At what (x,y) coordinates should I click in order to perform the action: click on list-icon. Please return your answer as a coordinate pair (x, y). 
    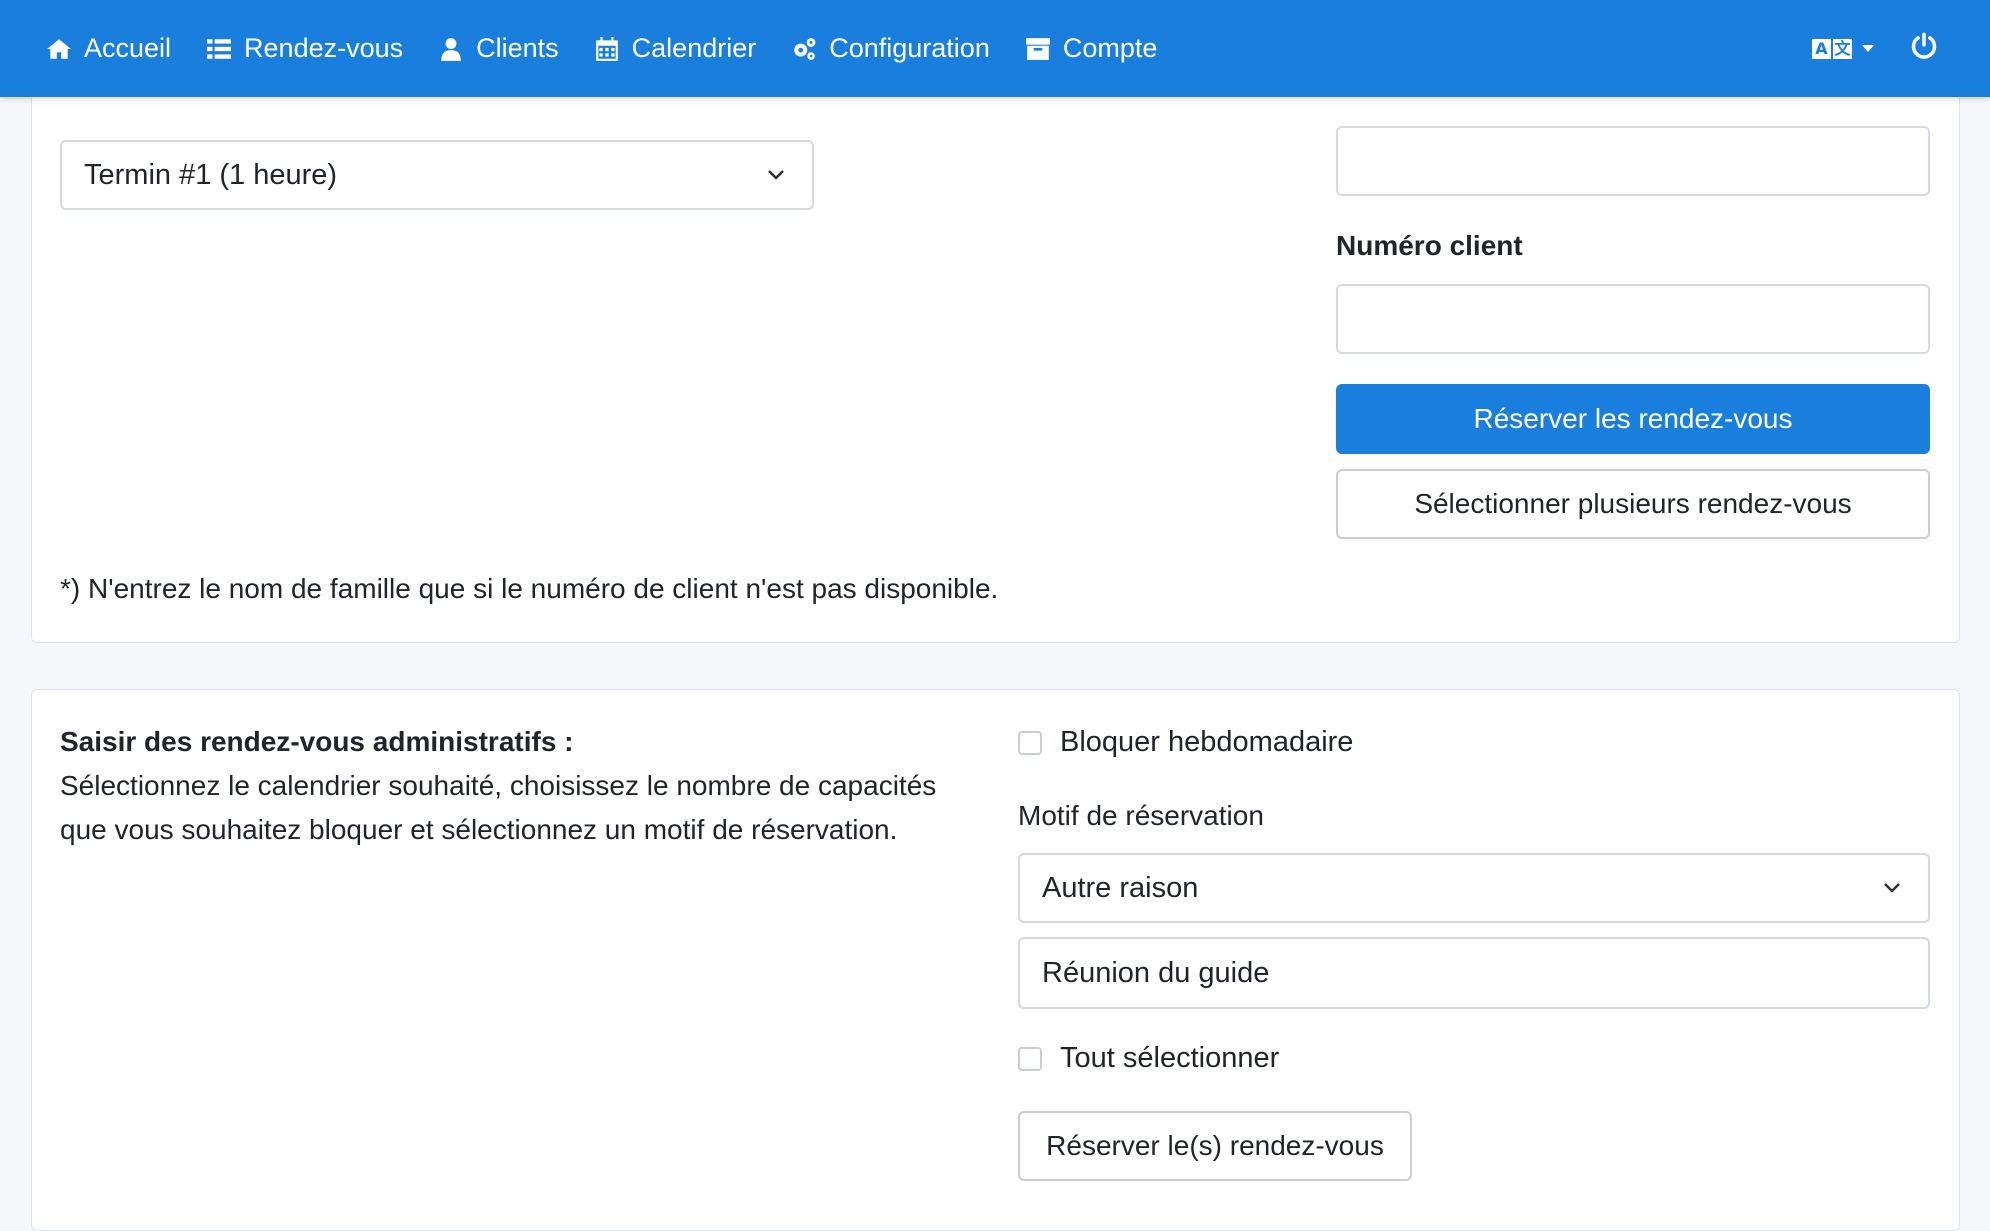
    Looking at the image, I should click on (219, 48).